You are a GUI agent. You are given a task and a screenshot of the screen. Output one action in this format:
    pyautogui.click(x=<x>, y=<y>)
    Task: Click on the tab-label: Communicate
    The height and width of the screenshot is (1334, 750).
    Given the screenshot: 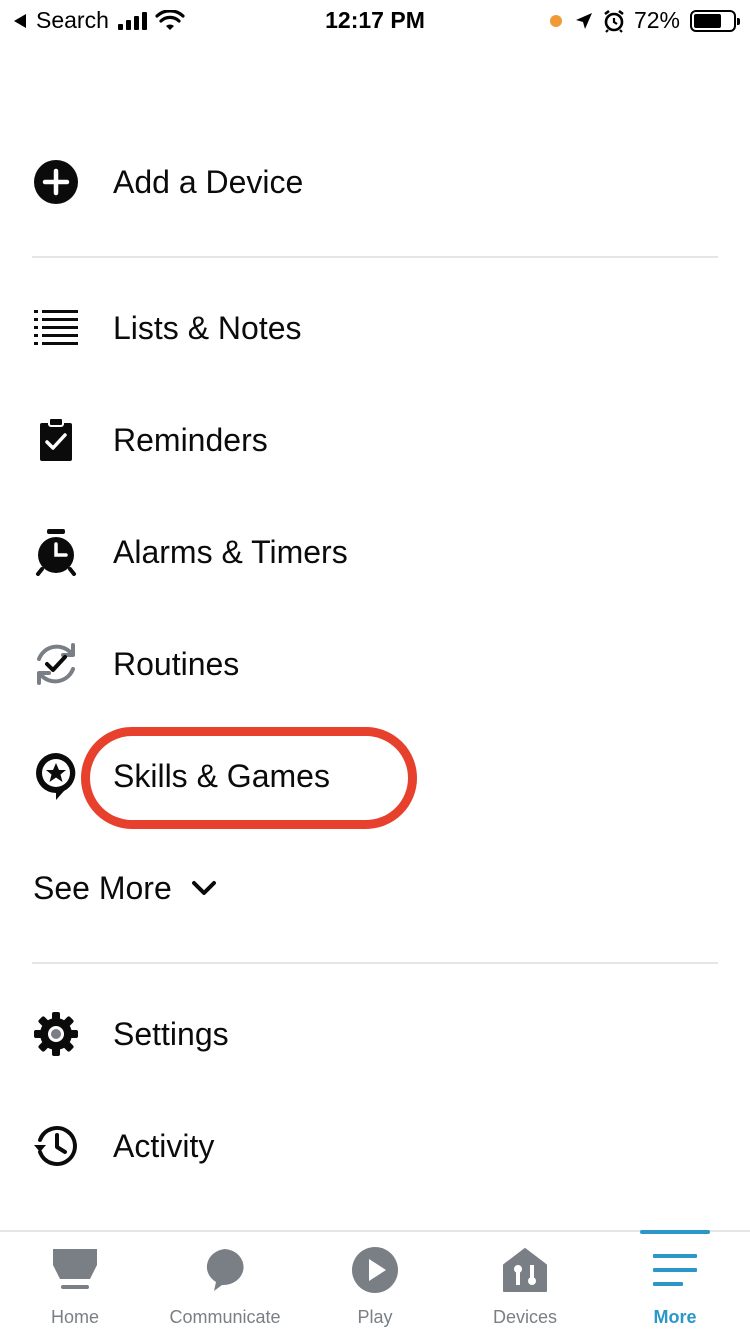 What is the action you would take?
    pyautogui.click(x=225, y=1317)
    